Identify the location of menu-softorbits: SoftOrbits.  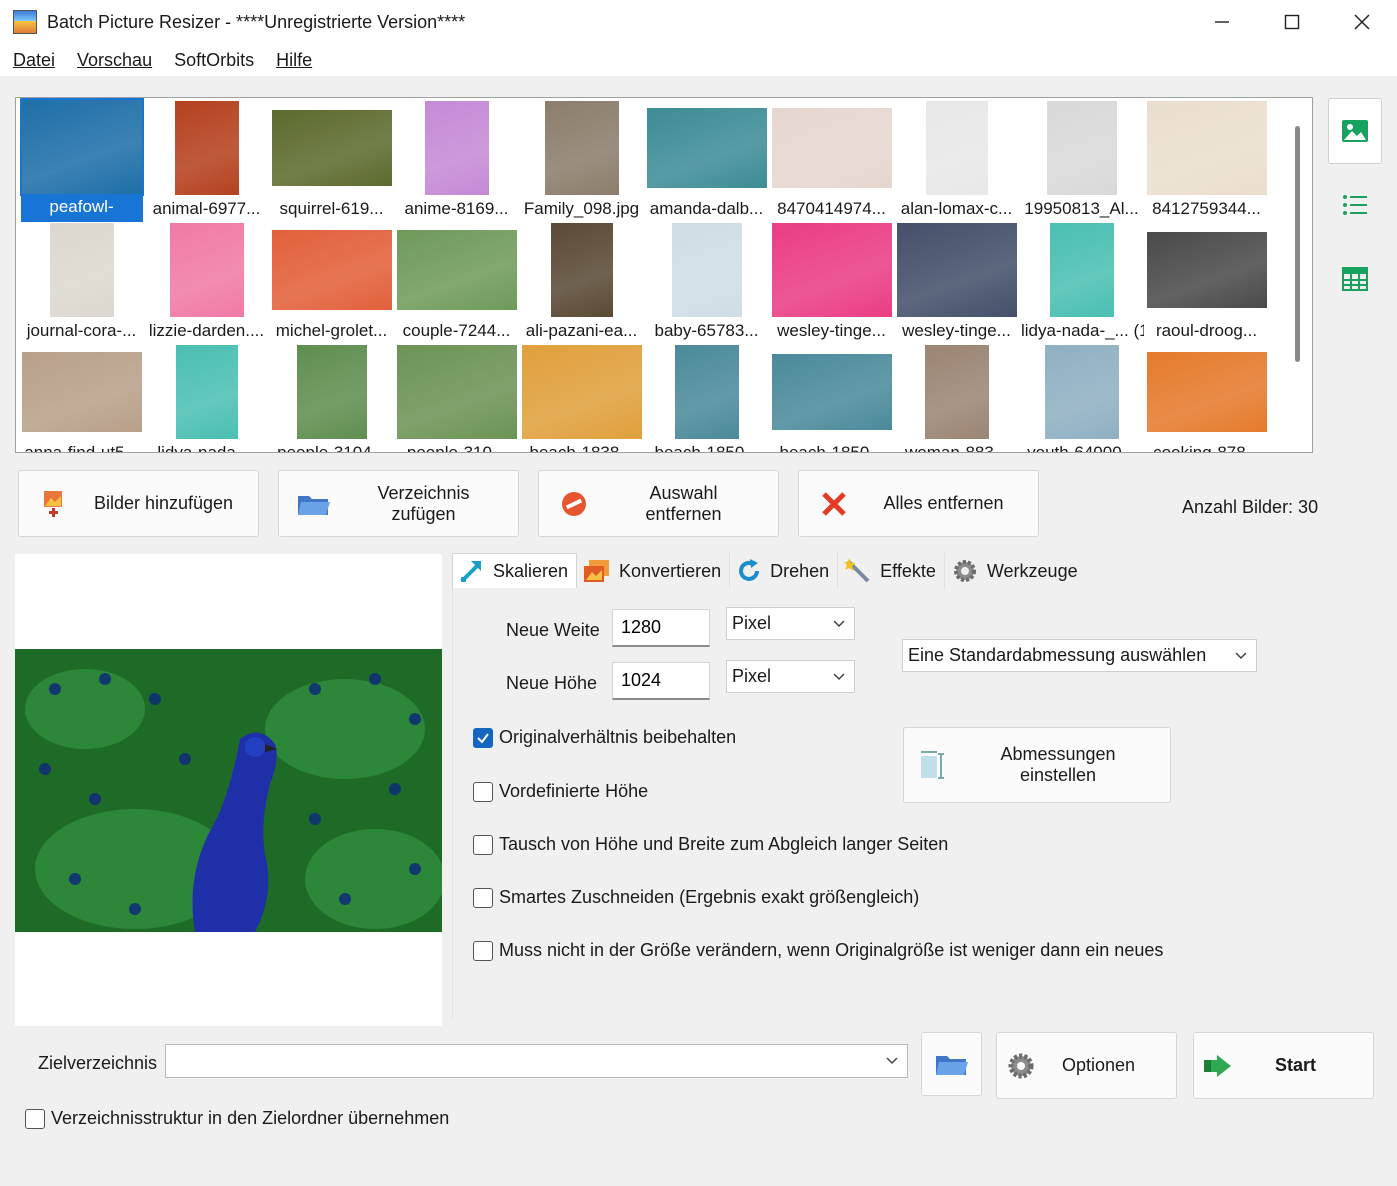
(214, 60).